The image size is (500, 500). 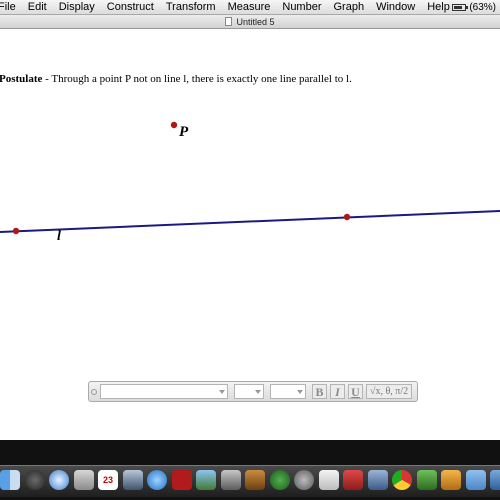 I want to click on line-l-label: l, so click(x=59, y=237).